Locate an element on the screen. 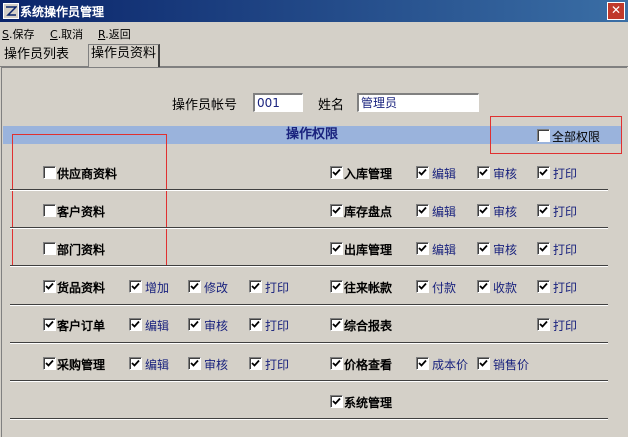  perm-right-1-checkbox is located at coordinates (336, 210).